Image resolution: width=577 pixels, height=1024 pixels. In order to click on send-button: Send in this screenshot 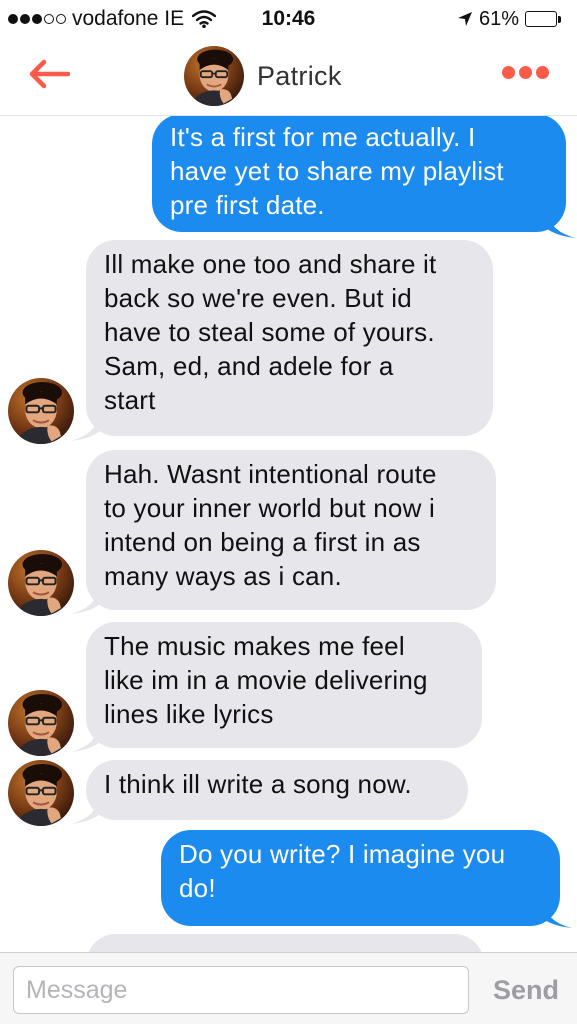, I will do `click(526, 990)`.